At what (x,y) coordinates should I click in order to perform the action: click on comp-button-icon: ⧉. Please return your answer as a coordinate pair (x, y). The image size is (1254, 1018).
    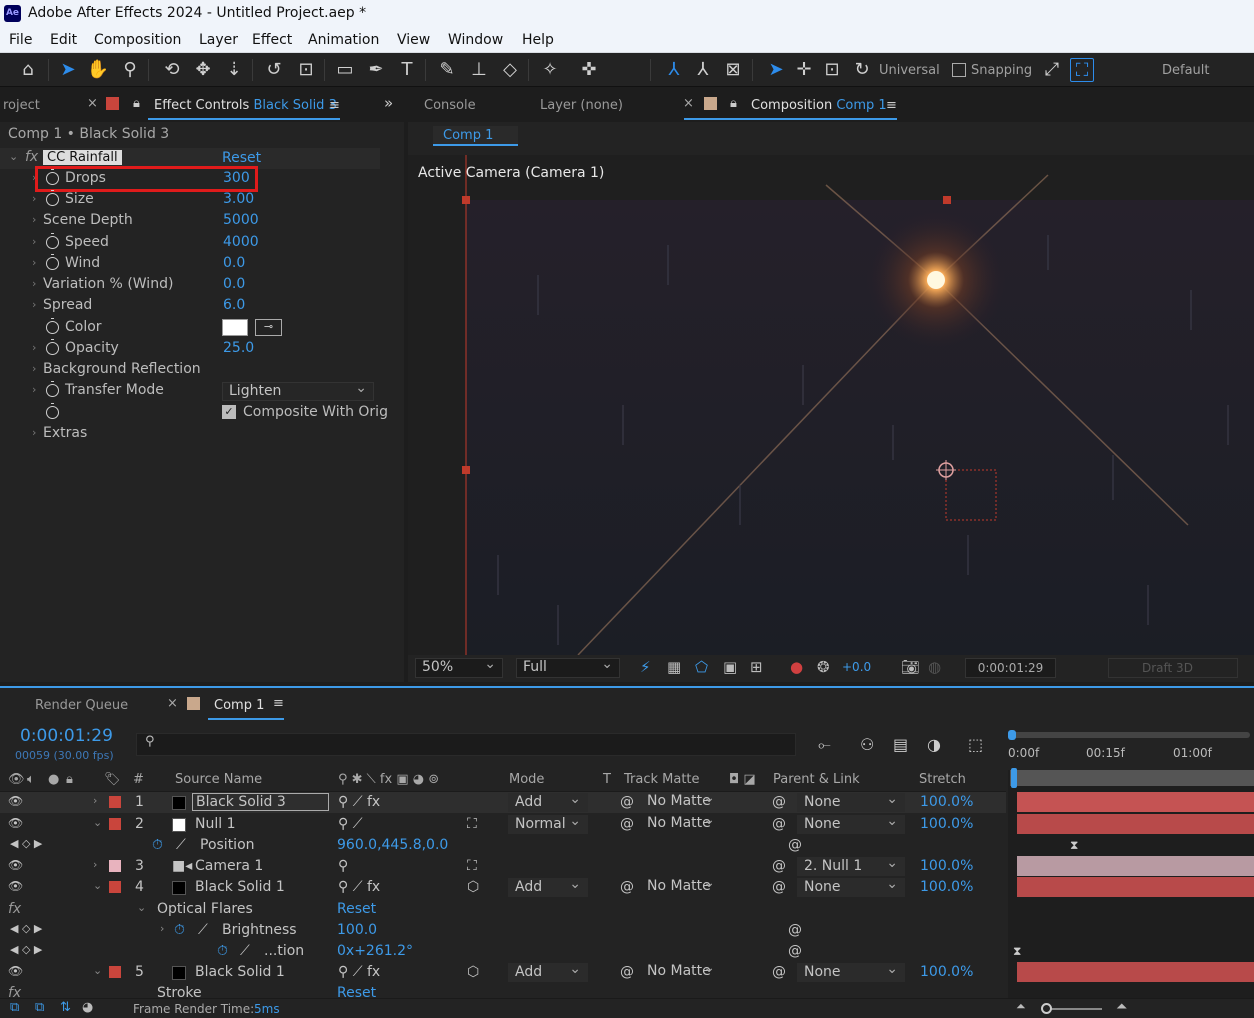
    Looking at the image, I should click on (14, 1007).